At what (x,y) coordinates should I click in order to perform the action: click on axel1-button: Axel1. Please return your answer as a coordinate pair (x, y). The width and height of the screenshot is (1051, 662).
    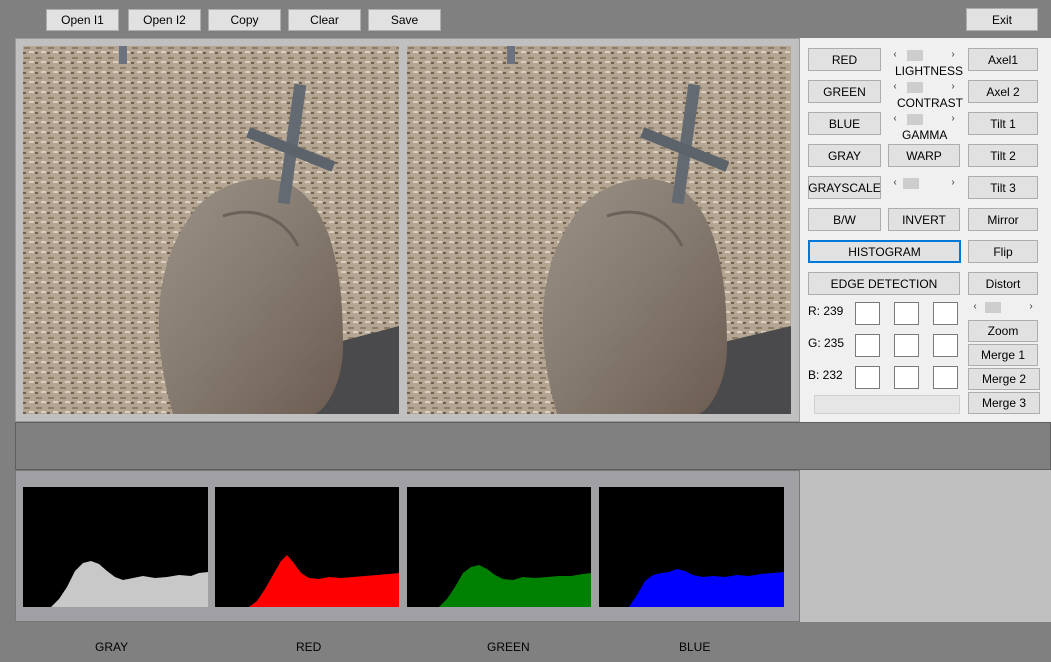
    Looking at the image, I should click on (1003, 59).